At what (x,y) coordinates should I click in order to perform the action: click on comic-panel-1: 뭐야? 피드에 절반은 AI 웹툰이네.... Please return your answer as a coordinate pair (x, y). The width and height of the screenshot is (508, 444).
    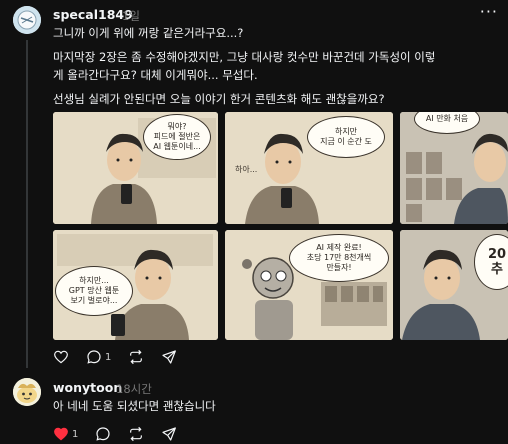
    Looking at the image, I should click on (135, 168).